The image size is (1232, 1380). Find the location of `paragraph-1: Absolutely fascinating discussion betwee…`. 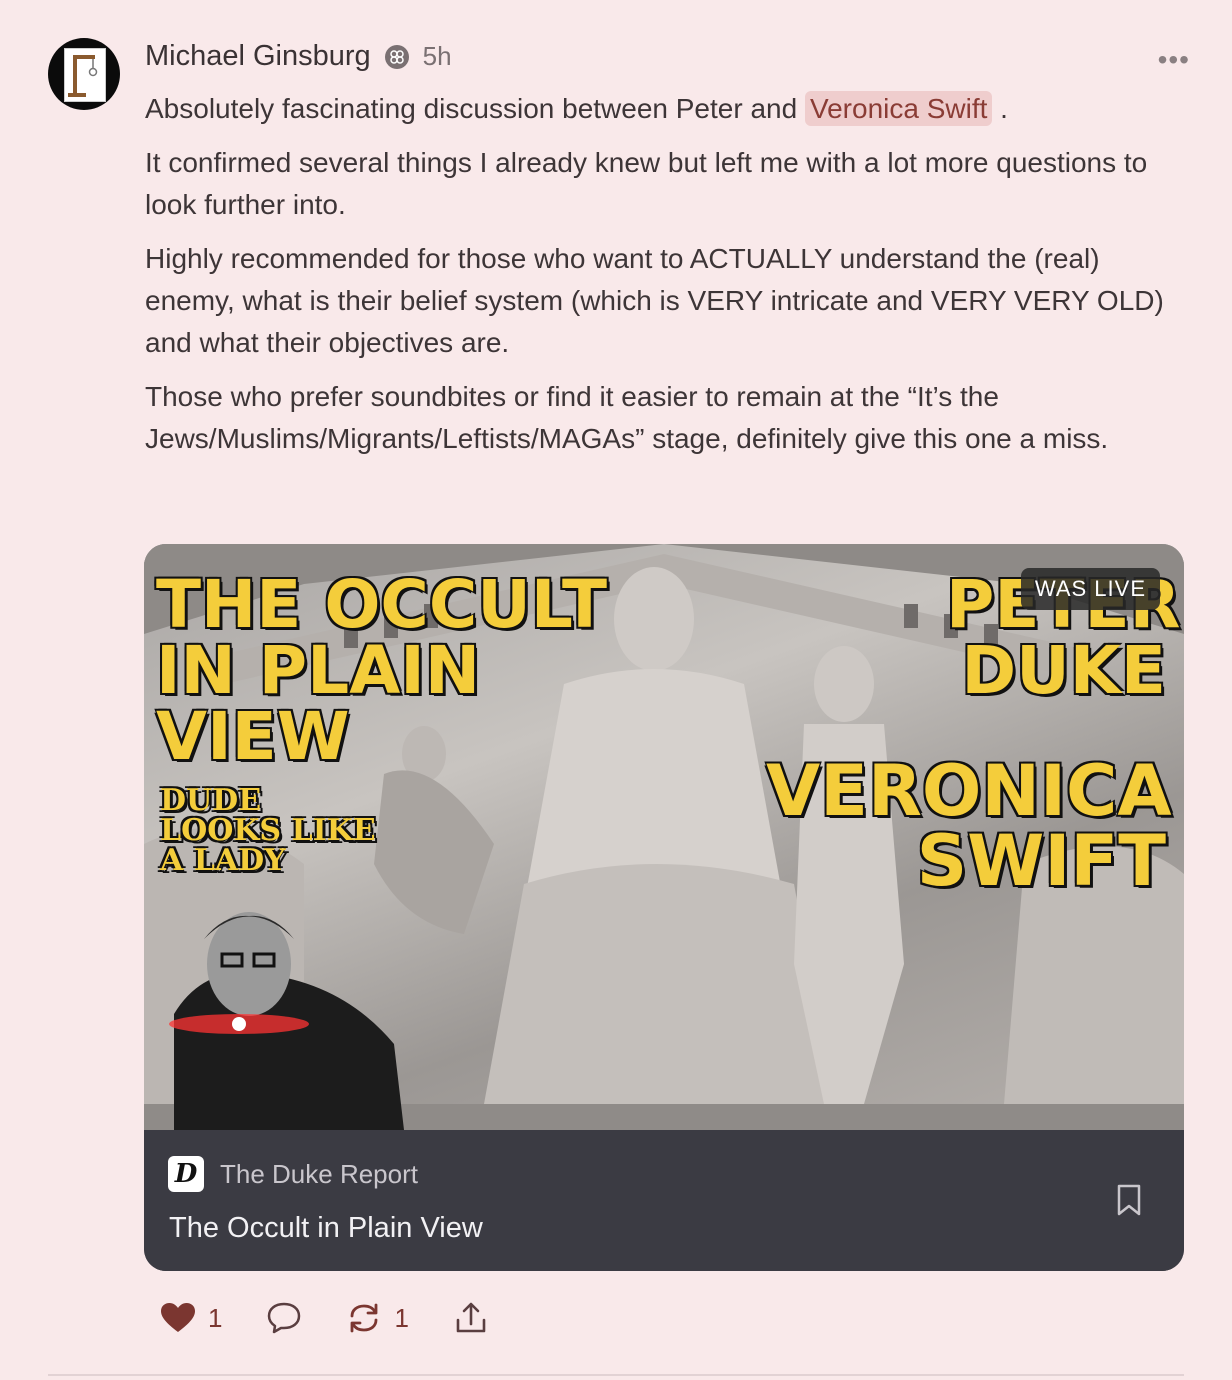

paragraph-1: Absolutely fascinating discussion betwee… is located at coordinates (660, 109).